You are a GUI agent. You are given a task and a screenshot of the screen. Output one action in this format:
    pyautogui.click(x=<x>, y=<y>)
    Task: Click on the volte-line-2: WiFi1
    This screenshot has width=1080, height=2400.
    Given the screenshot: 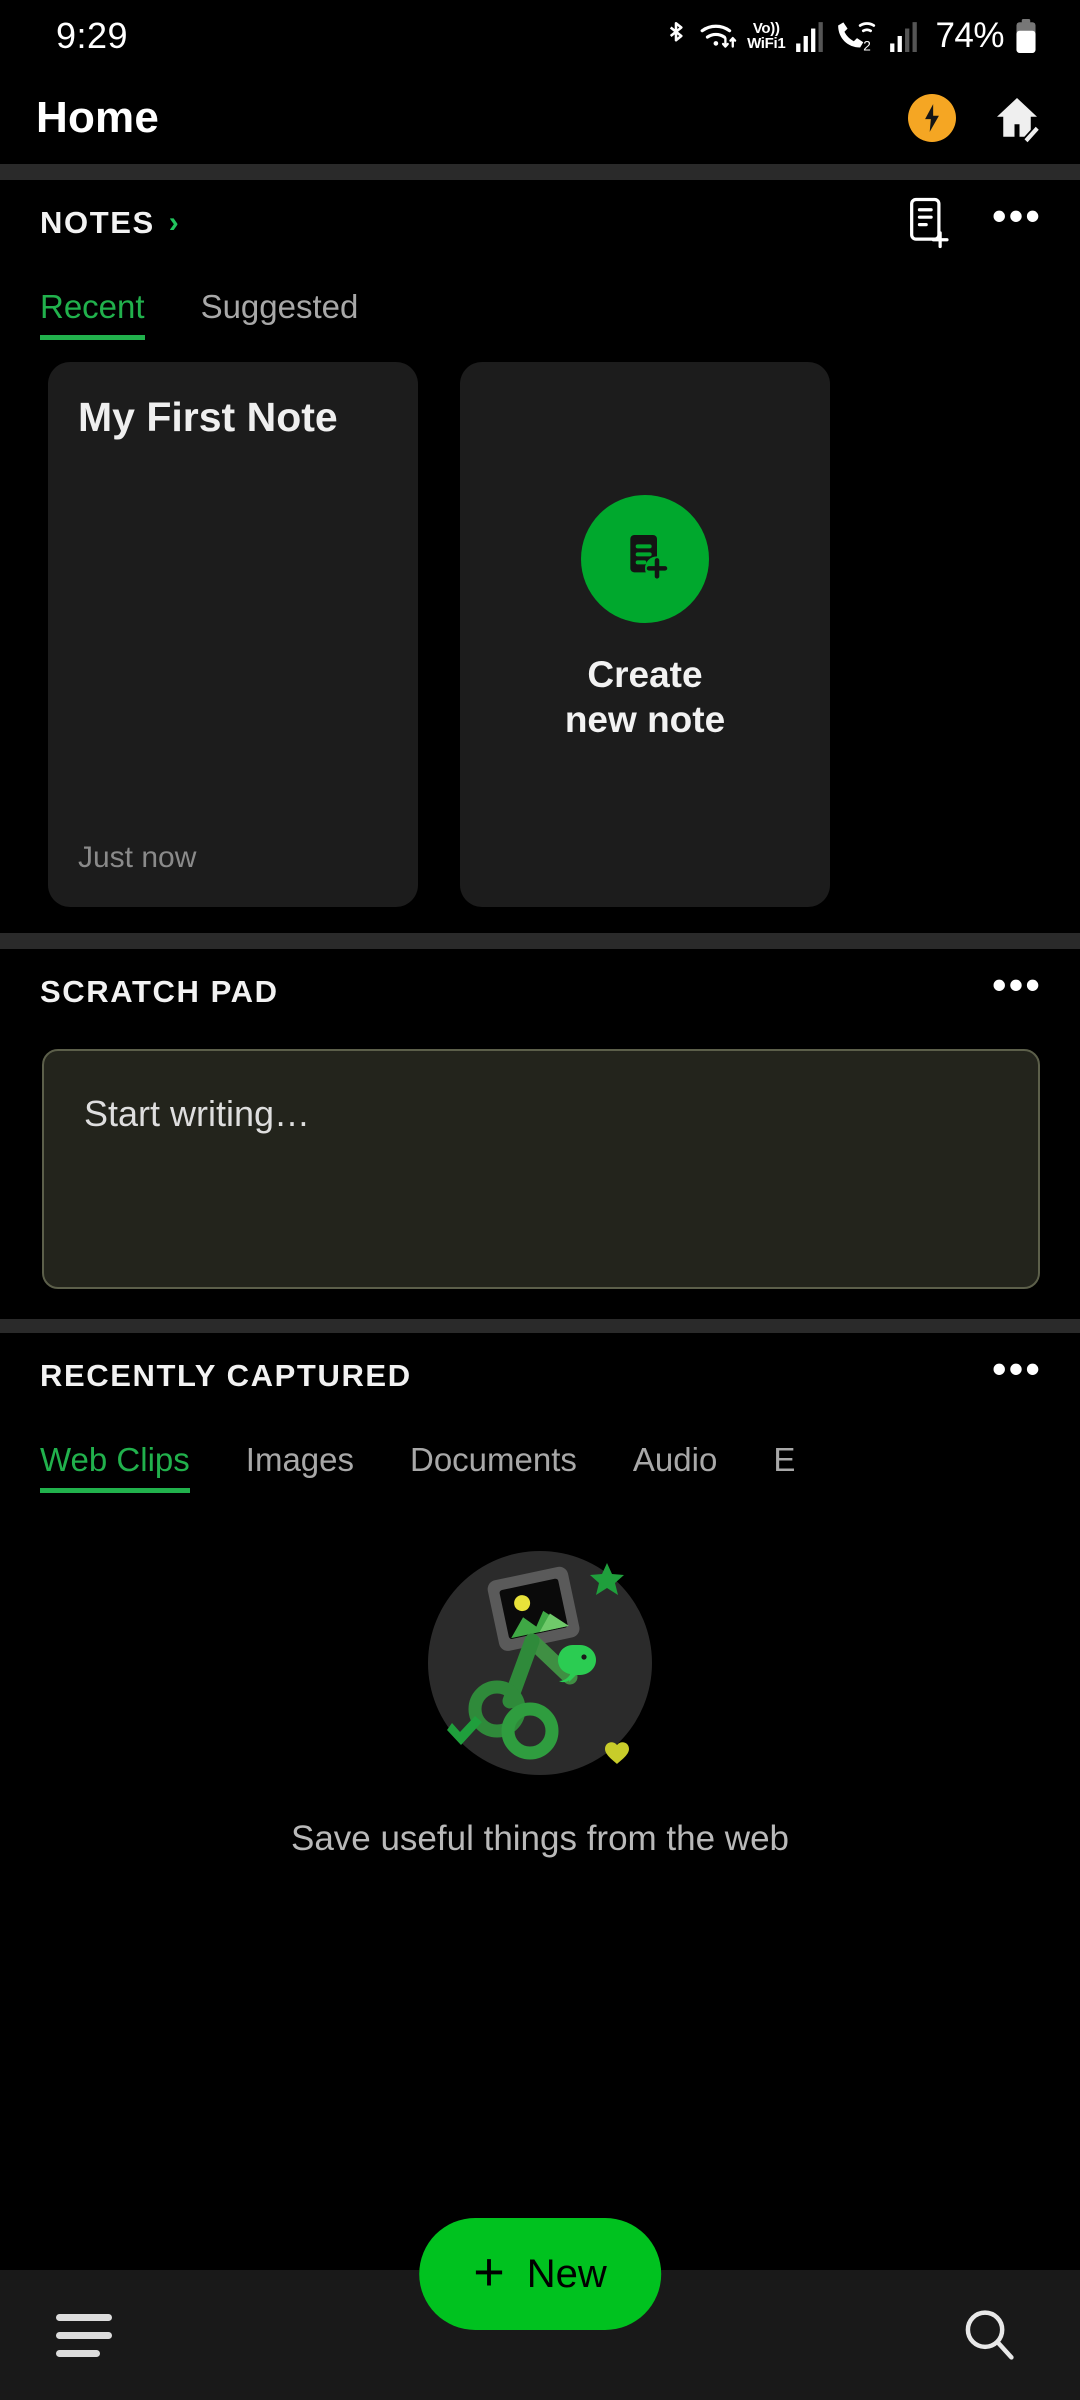 What is the action you would take?
    pyautogui.click(x=766, y=43)
    